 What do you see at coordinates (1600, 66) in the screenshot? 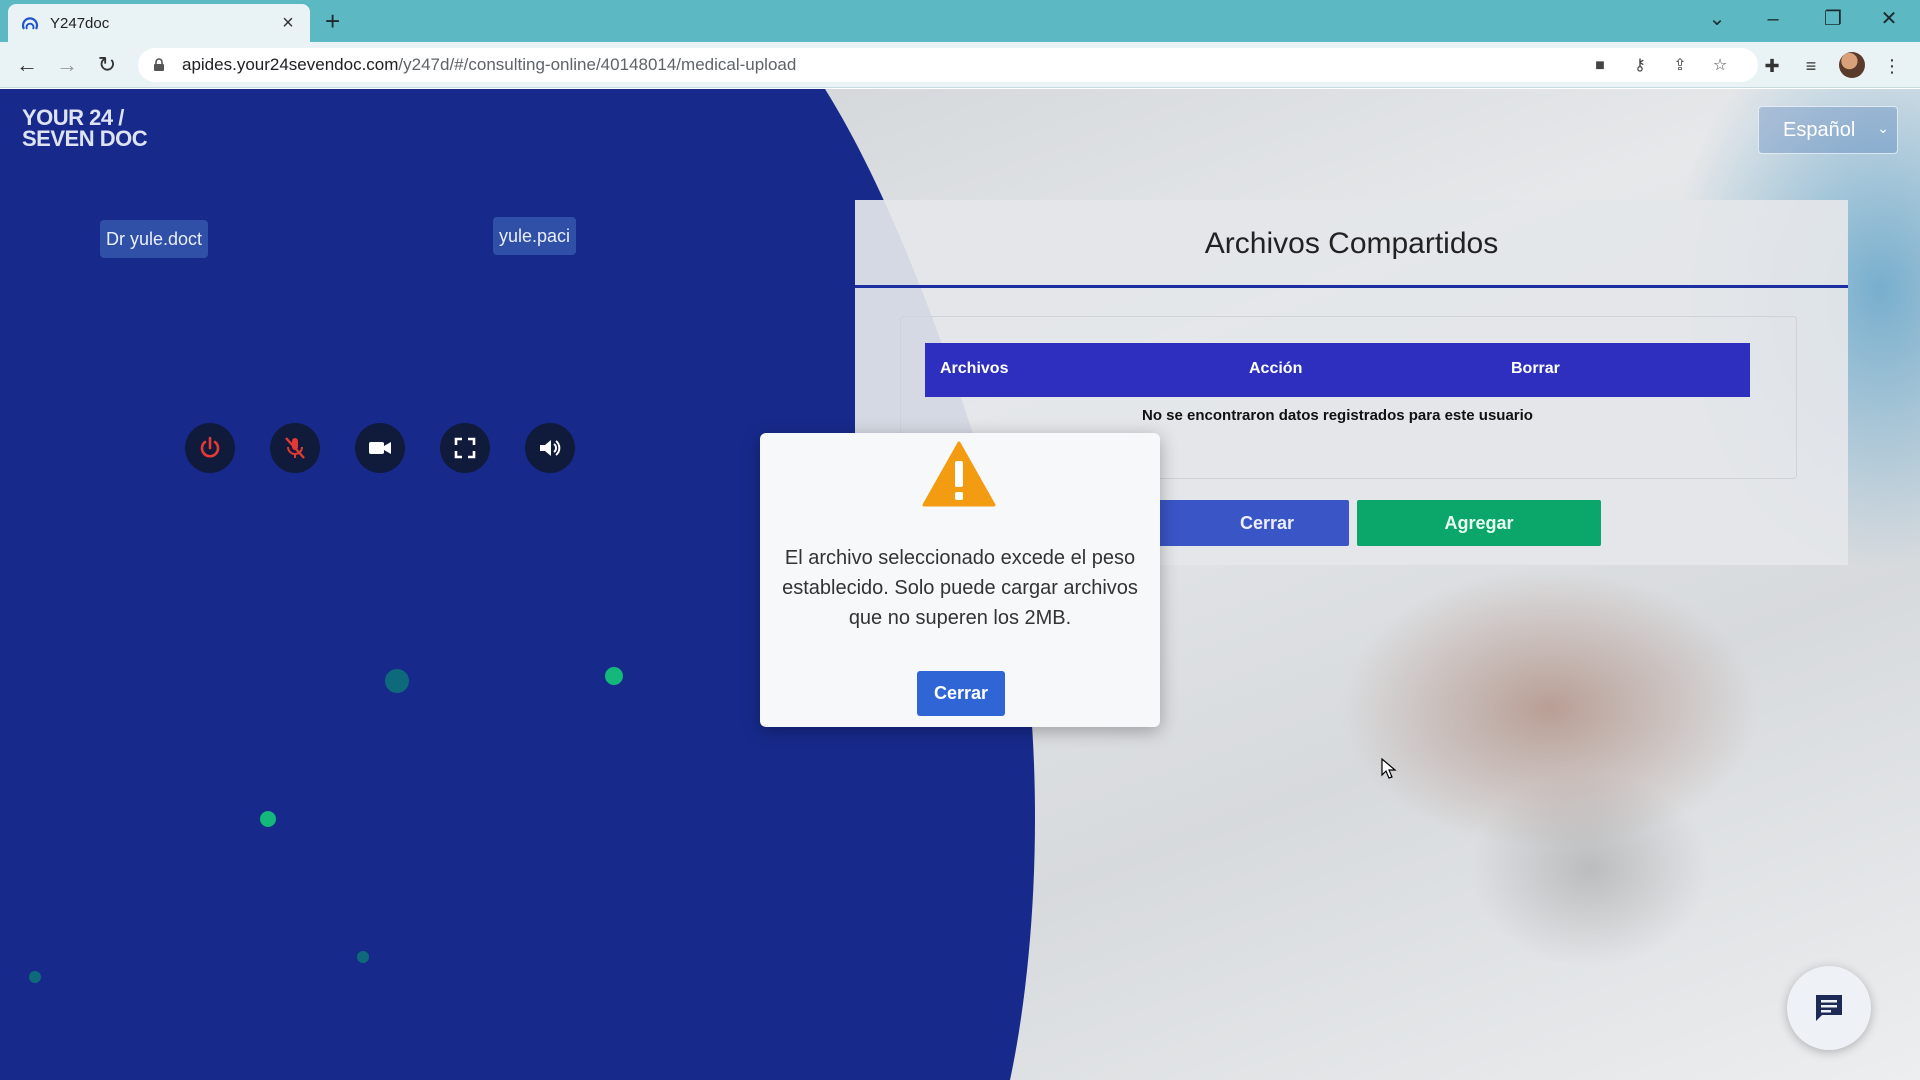
I see `camera-icon: ■` at bounding box center [1600, 66].